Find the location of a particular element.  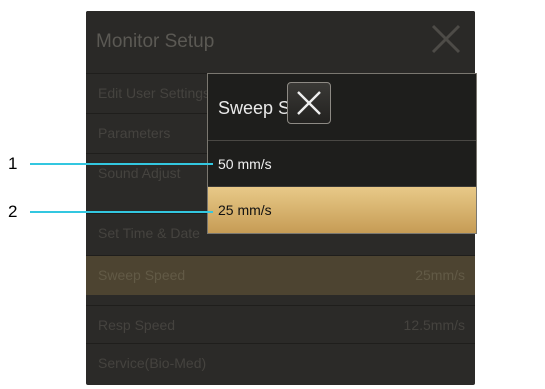

monitor-setup-title-bar: Monitor Setup is located at coordinates (280, 42).